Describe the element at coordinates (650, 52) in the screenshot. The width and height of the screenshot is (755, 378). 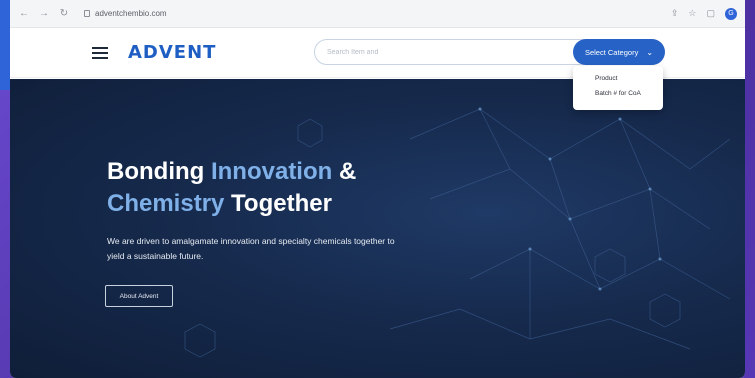
I see `chevron-down-icon: ⌄` at that location.